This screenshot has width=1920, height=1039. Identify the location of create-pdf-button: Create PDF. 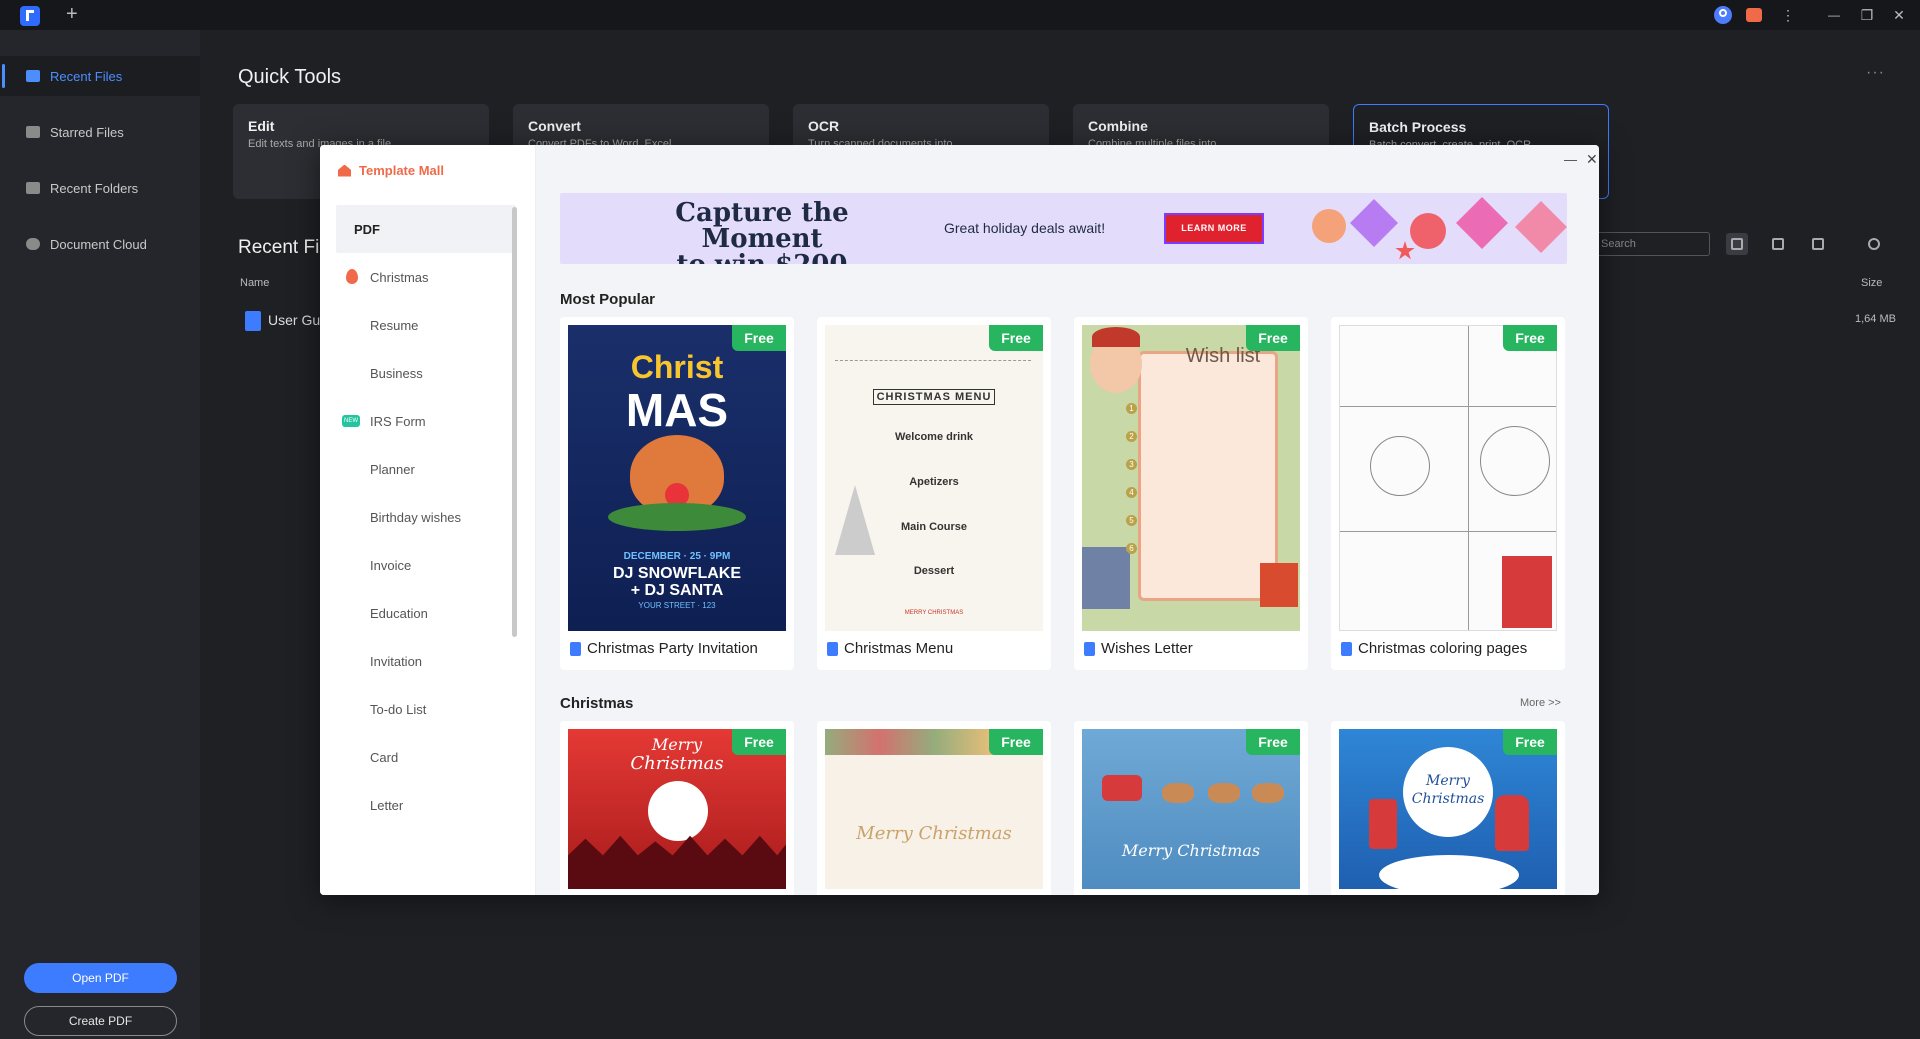
(100, 1021).